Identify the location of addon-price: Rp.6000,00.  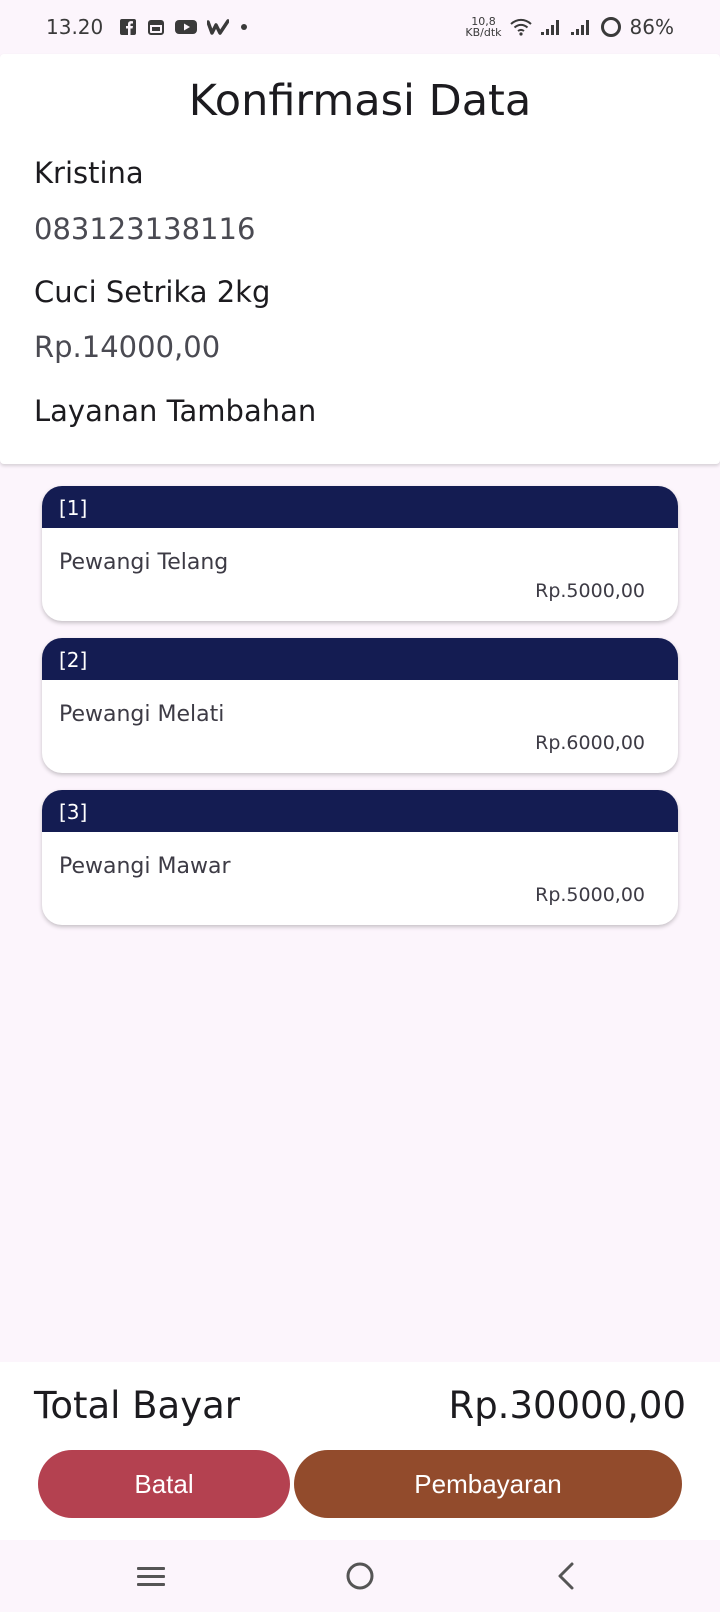
(590, 743).